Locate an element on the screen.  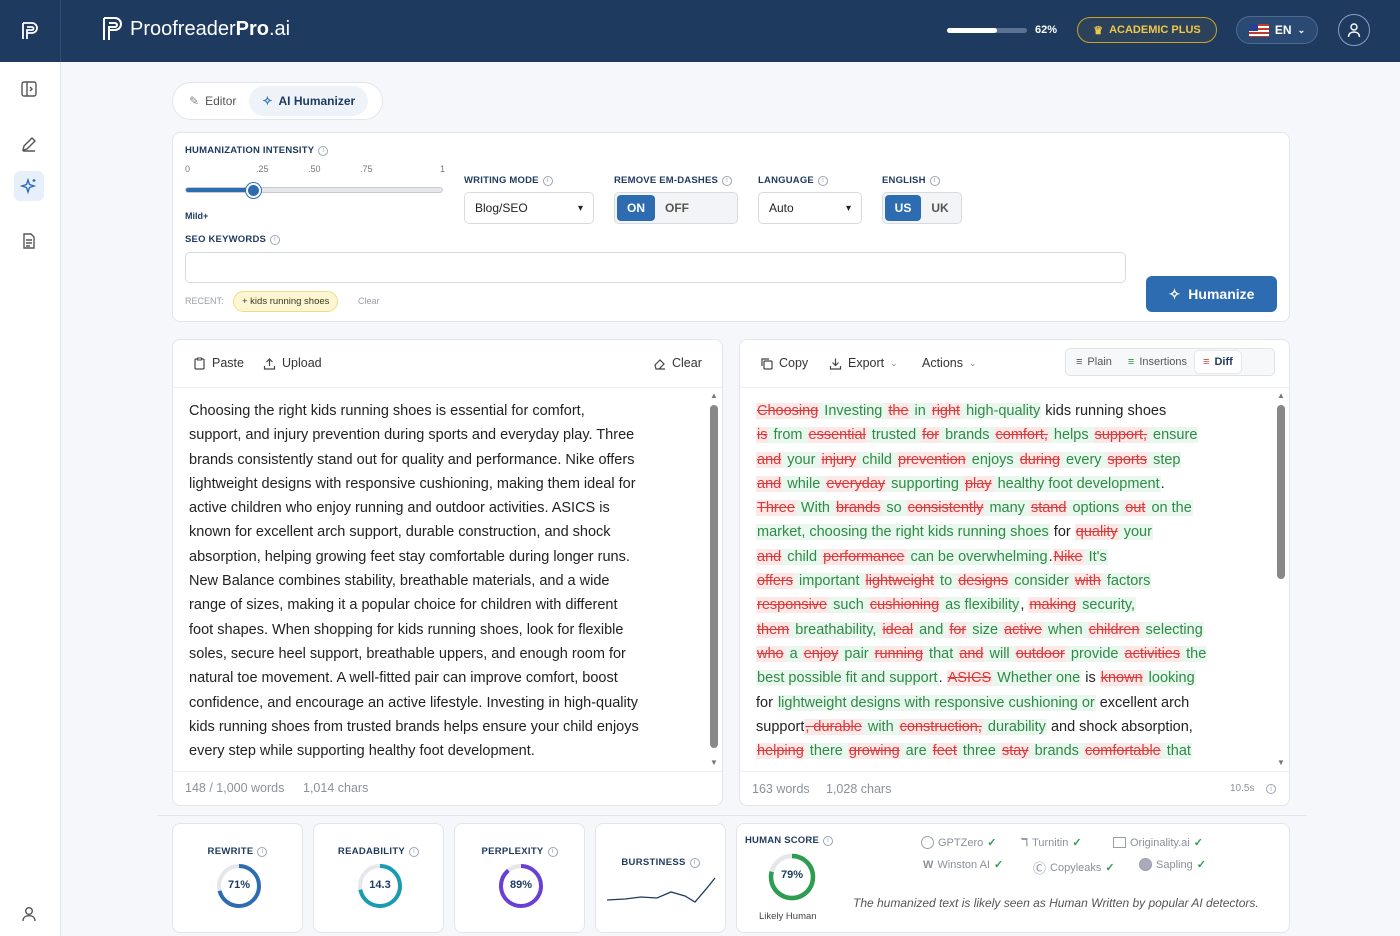
view-plain-button: ≡ Plain is located at coordinates (1094, 362).